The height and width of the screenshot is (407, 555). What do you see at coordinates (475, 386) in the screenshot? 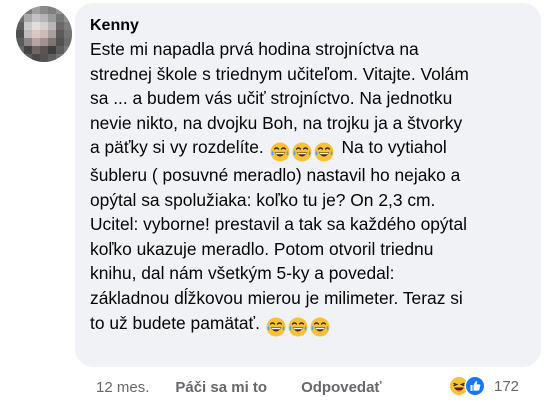
I see `like-reaction-icon` at bounding box center [475, 386].